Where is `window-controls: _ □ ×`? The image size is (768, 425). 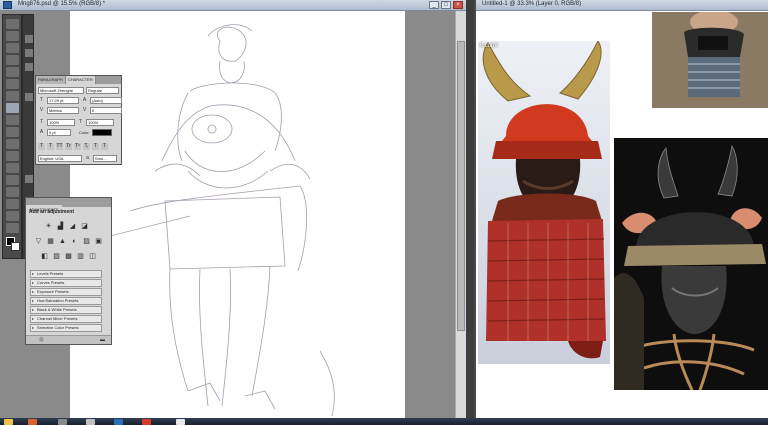
window-controls: _ □ × is located at coordinates (446, 5).